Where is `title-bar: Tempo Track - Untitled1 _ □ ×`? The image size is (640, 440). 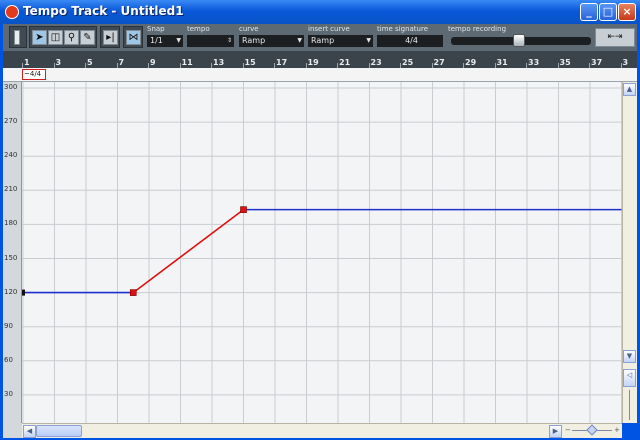
title-bar: Tempo Track - Untitled1 _ □ × is located at coordinates (320, 12).